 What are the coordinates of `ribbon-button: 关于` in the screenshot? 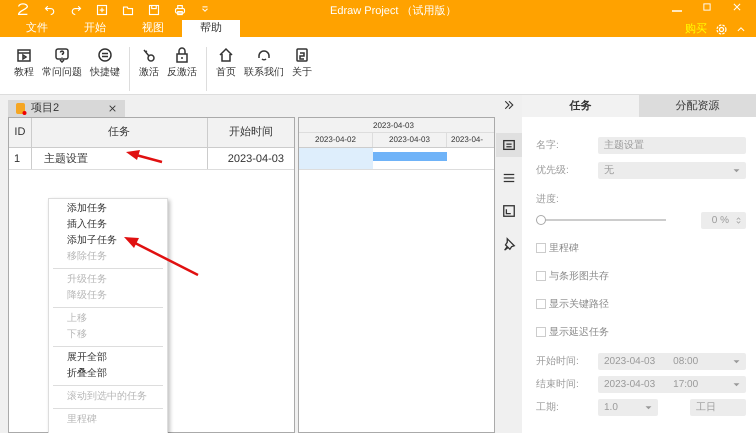 It's located at (302, 63).